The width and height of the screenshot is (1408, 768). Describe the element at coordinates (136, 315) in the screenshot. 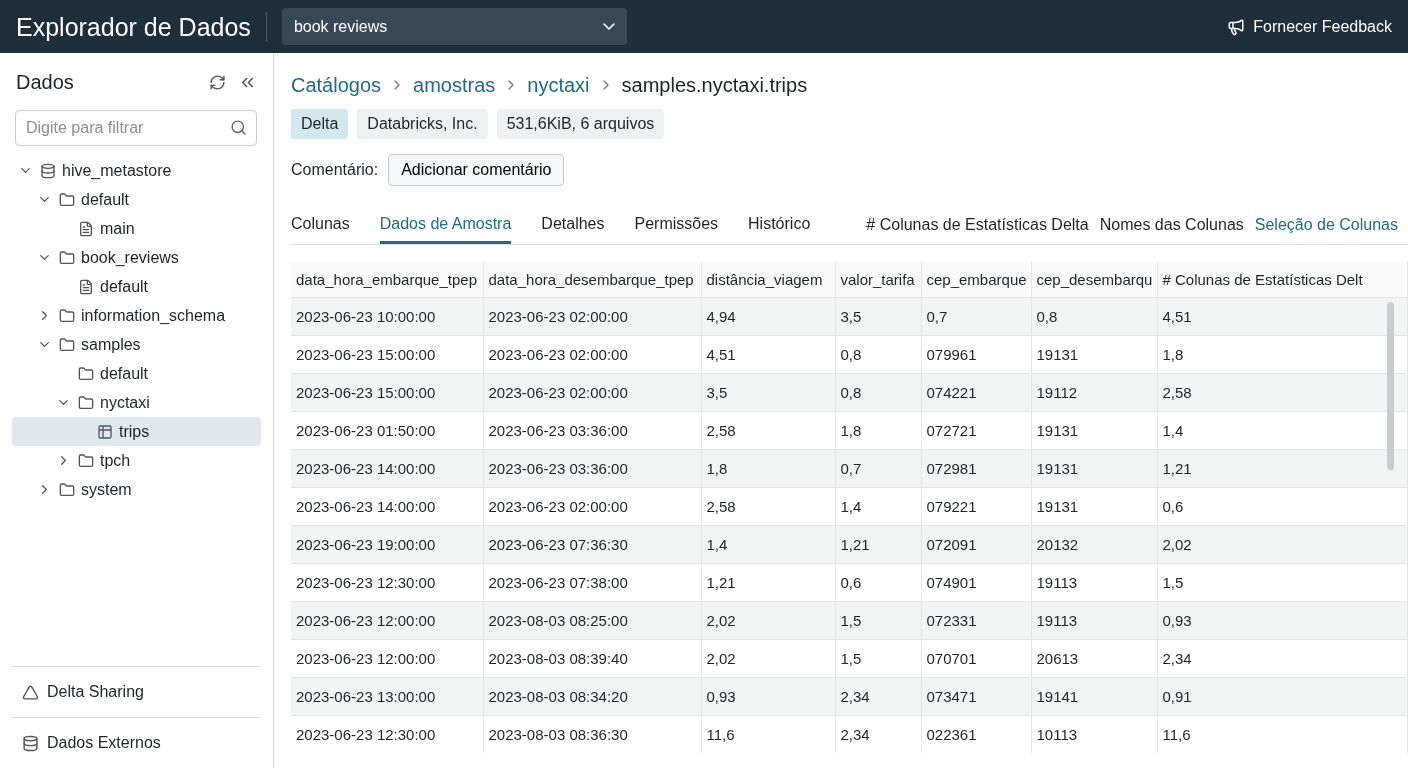

I see `tree-item: information_schema` at that location.